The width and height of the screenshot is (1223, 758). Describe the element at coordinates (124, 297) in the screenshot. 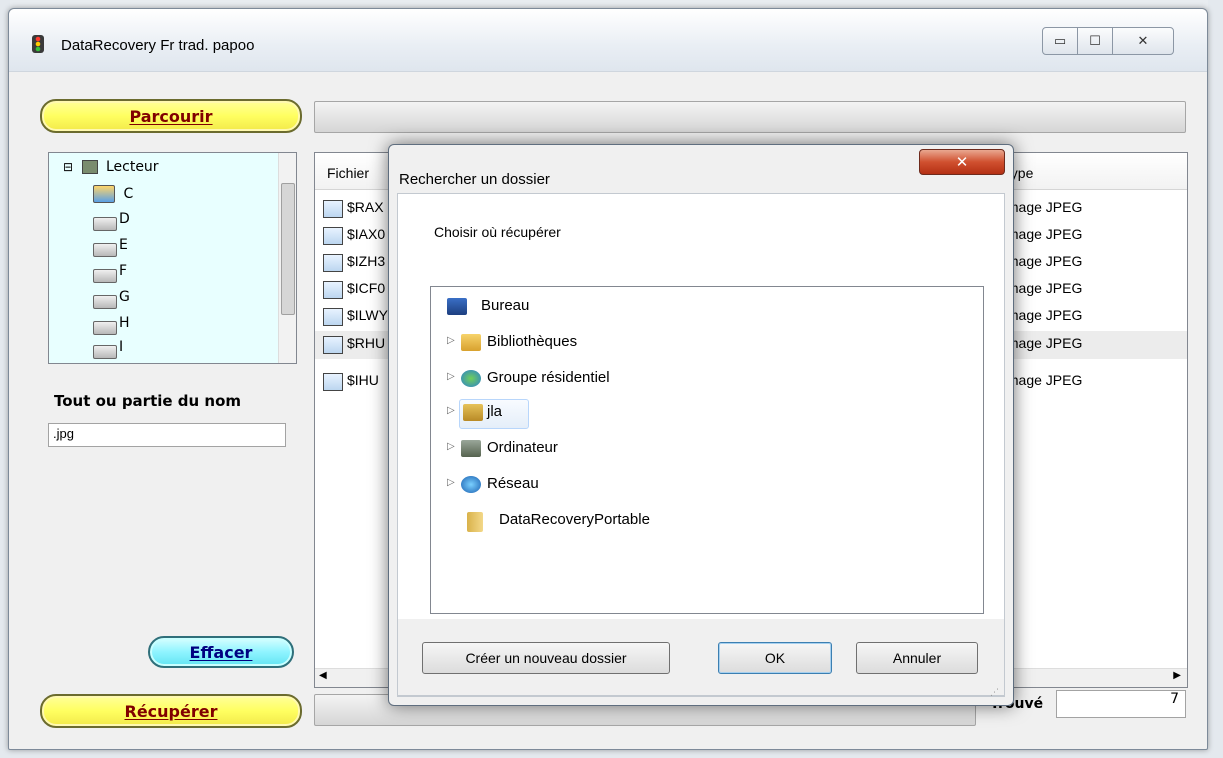

I see `drive-label: G` at that location.